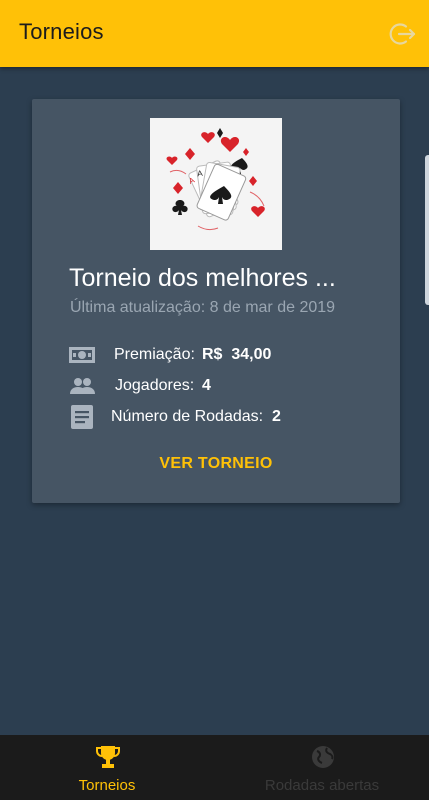 Image resolution: width=429 pixels, height=800 pixels. What do you see at coordinates (203, 307) in the screenshot?
I see `last-updated: Última atualização: 8 de mar de 2019` at bounding box center [203, 307].